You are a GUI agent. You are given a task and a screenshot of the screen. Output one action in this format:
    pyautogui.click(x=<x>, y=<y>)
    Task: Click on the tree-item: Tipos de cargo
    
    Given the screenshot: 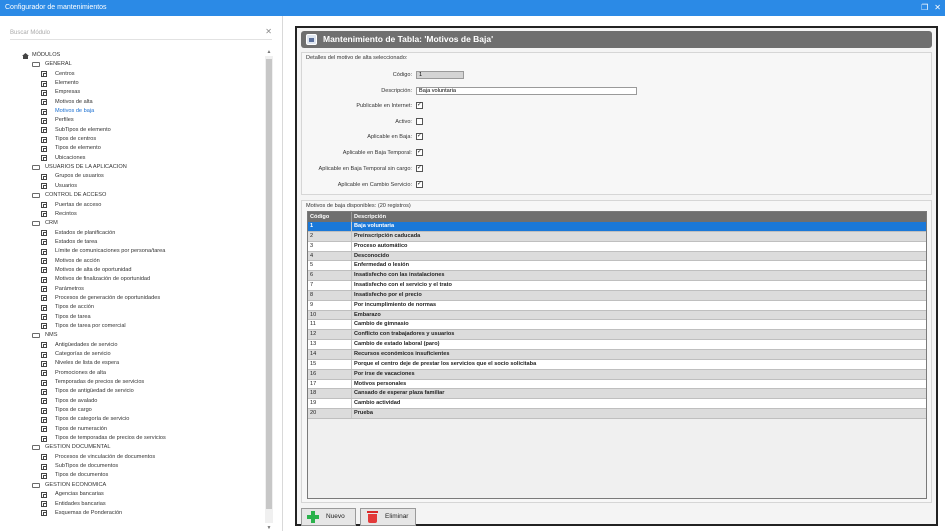 What is the action you would take?
    pyautogui.click(x=142, y=410)
    